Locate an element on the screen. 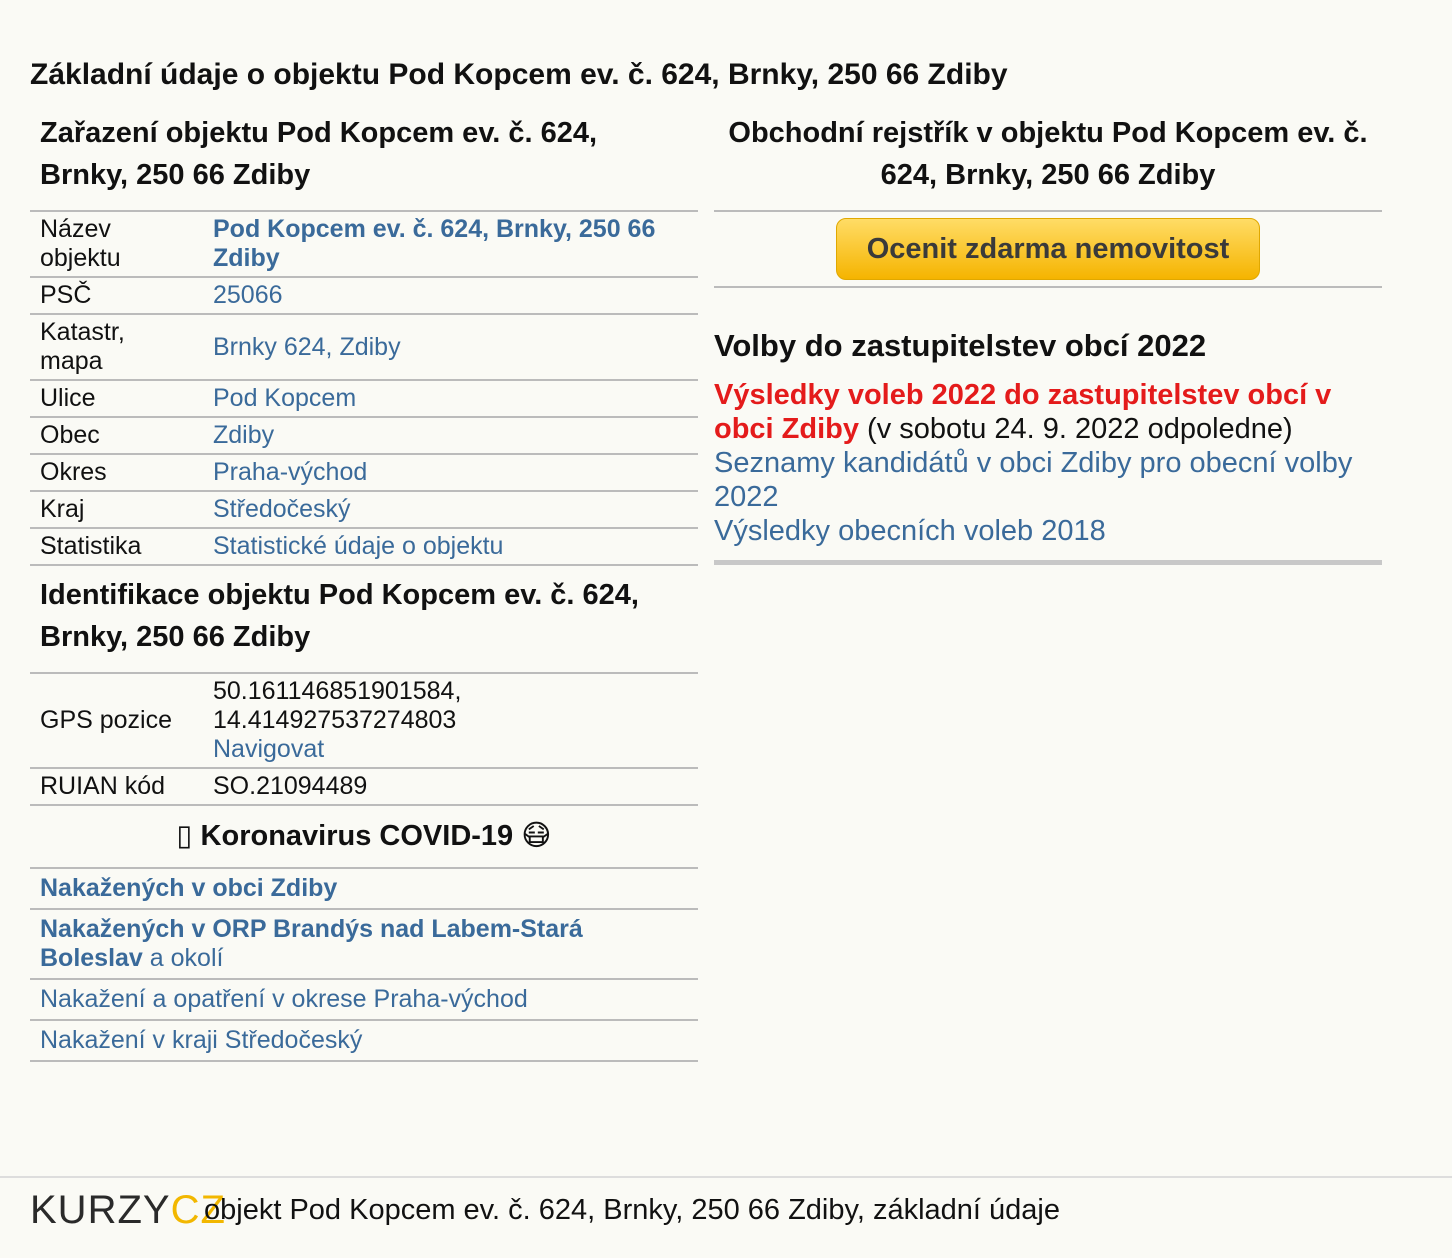 This screenshot has width=1452, height=1258. kurzy-logo: KURZYCZ is located at coordinates (128, 1210).